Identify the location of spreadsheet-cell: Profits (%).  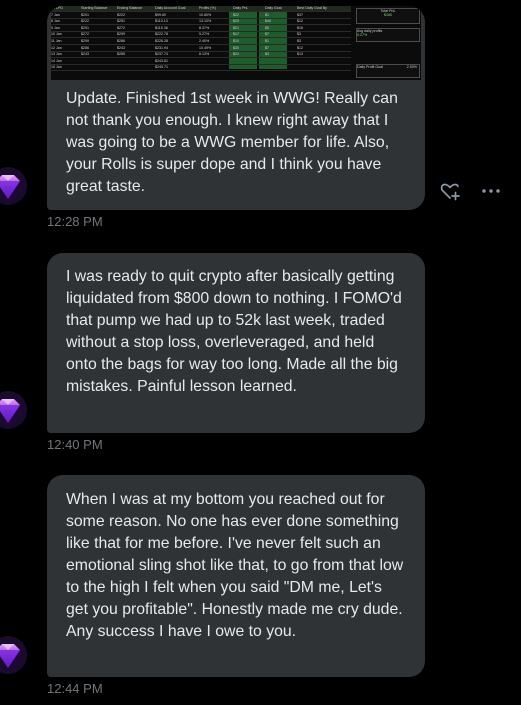
(207, 8).